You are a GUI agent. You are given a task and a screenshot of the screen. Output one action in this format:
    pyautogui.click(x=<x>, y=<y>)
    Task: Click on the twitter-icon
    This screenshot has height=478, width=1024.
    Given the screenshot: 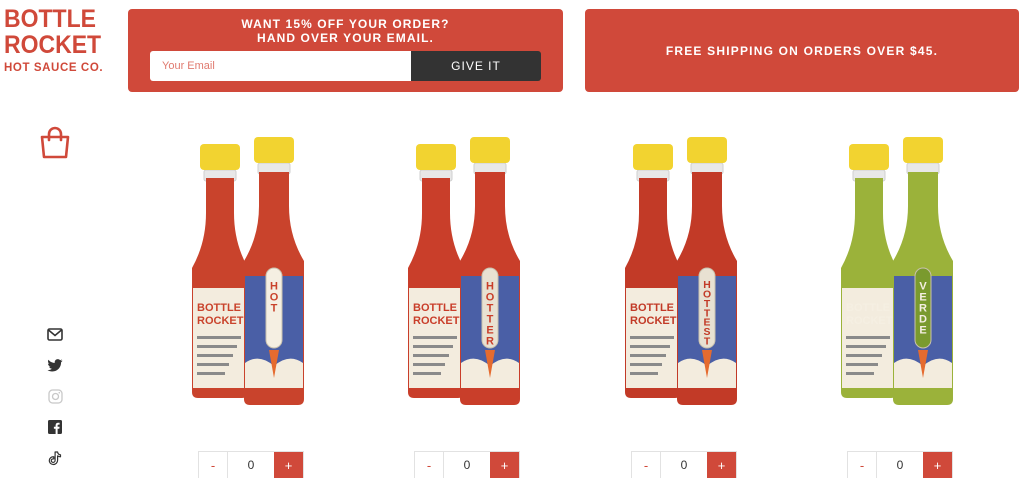 What is the action you would take?
    pyautogui.click(x=55, y=365)
    